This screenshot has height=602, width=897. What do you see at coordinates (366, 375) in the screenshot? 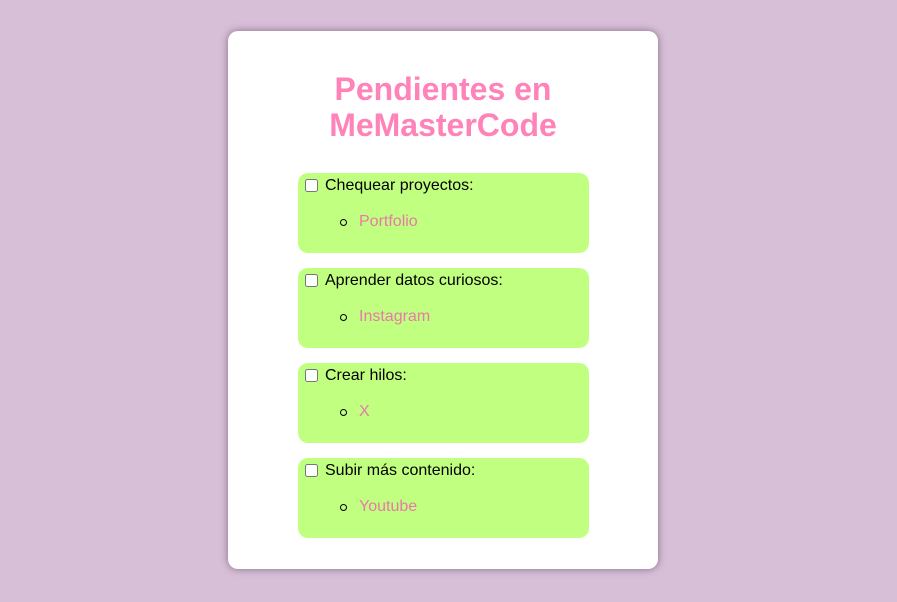
I see `task-label: Crear hilos:` at bounding box center [366, 375].